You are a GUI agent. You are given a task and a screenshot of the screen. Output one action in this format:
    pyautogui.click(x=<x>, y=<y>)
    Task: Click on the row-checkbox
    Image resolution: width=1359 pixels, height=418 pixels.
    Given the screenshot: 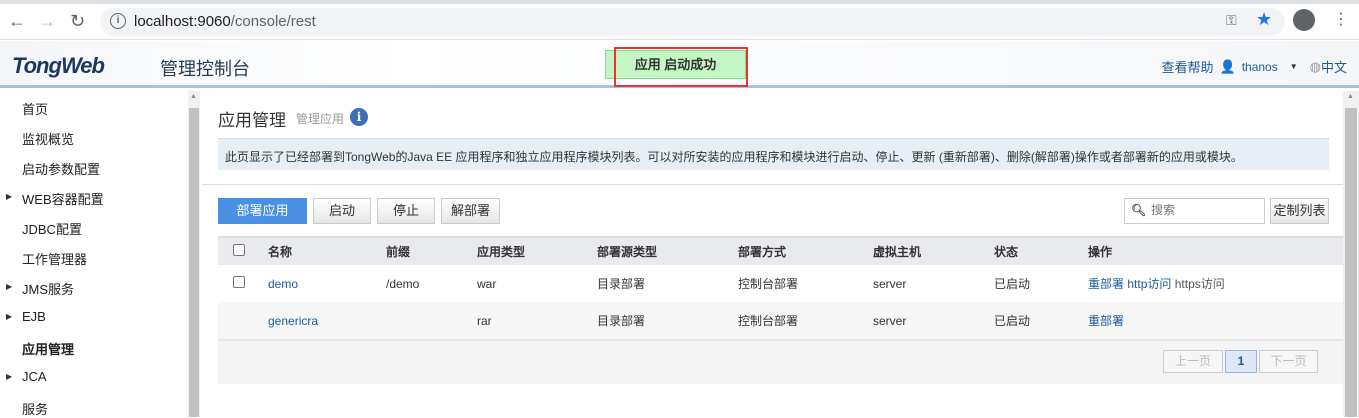 What is the action you would take?
    pyautogui.click(x=239, y=282)
    